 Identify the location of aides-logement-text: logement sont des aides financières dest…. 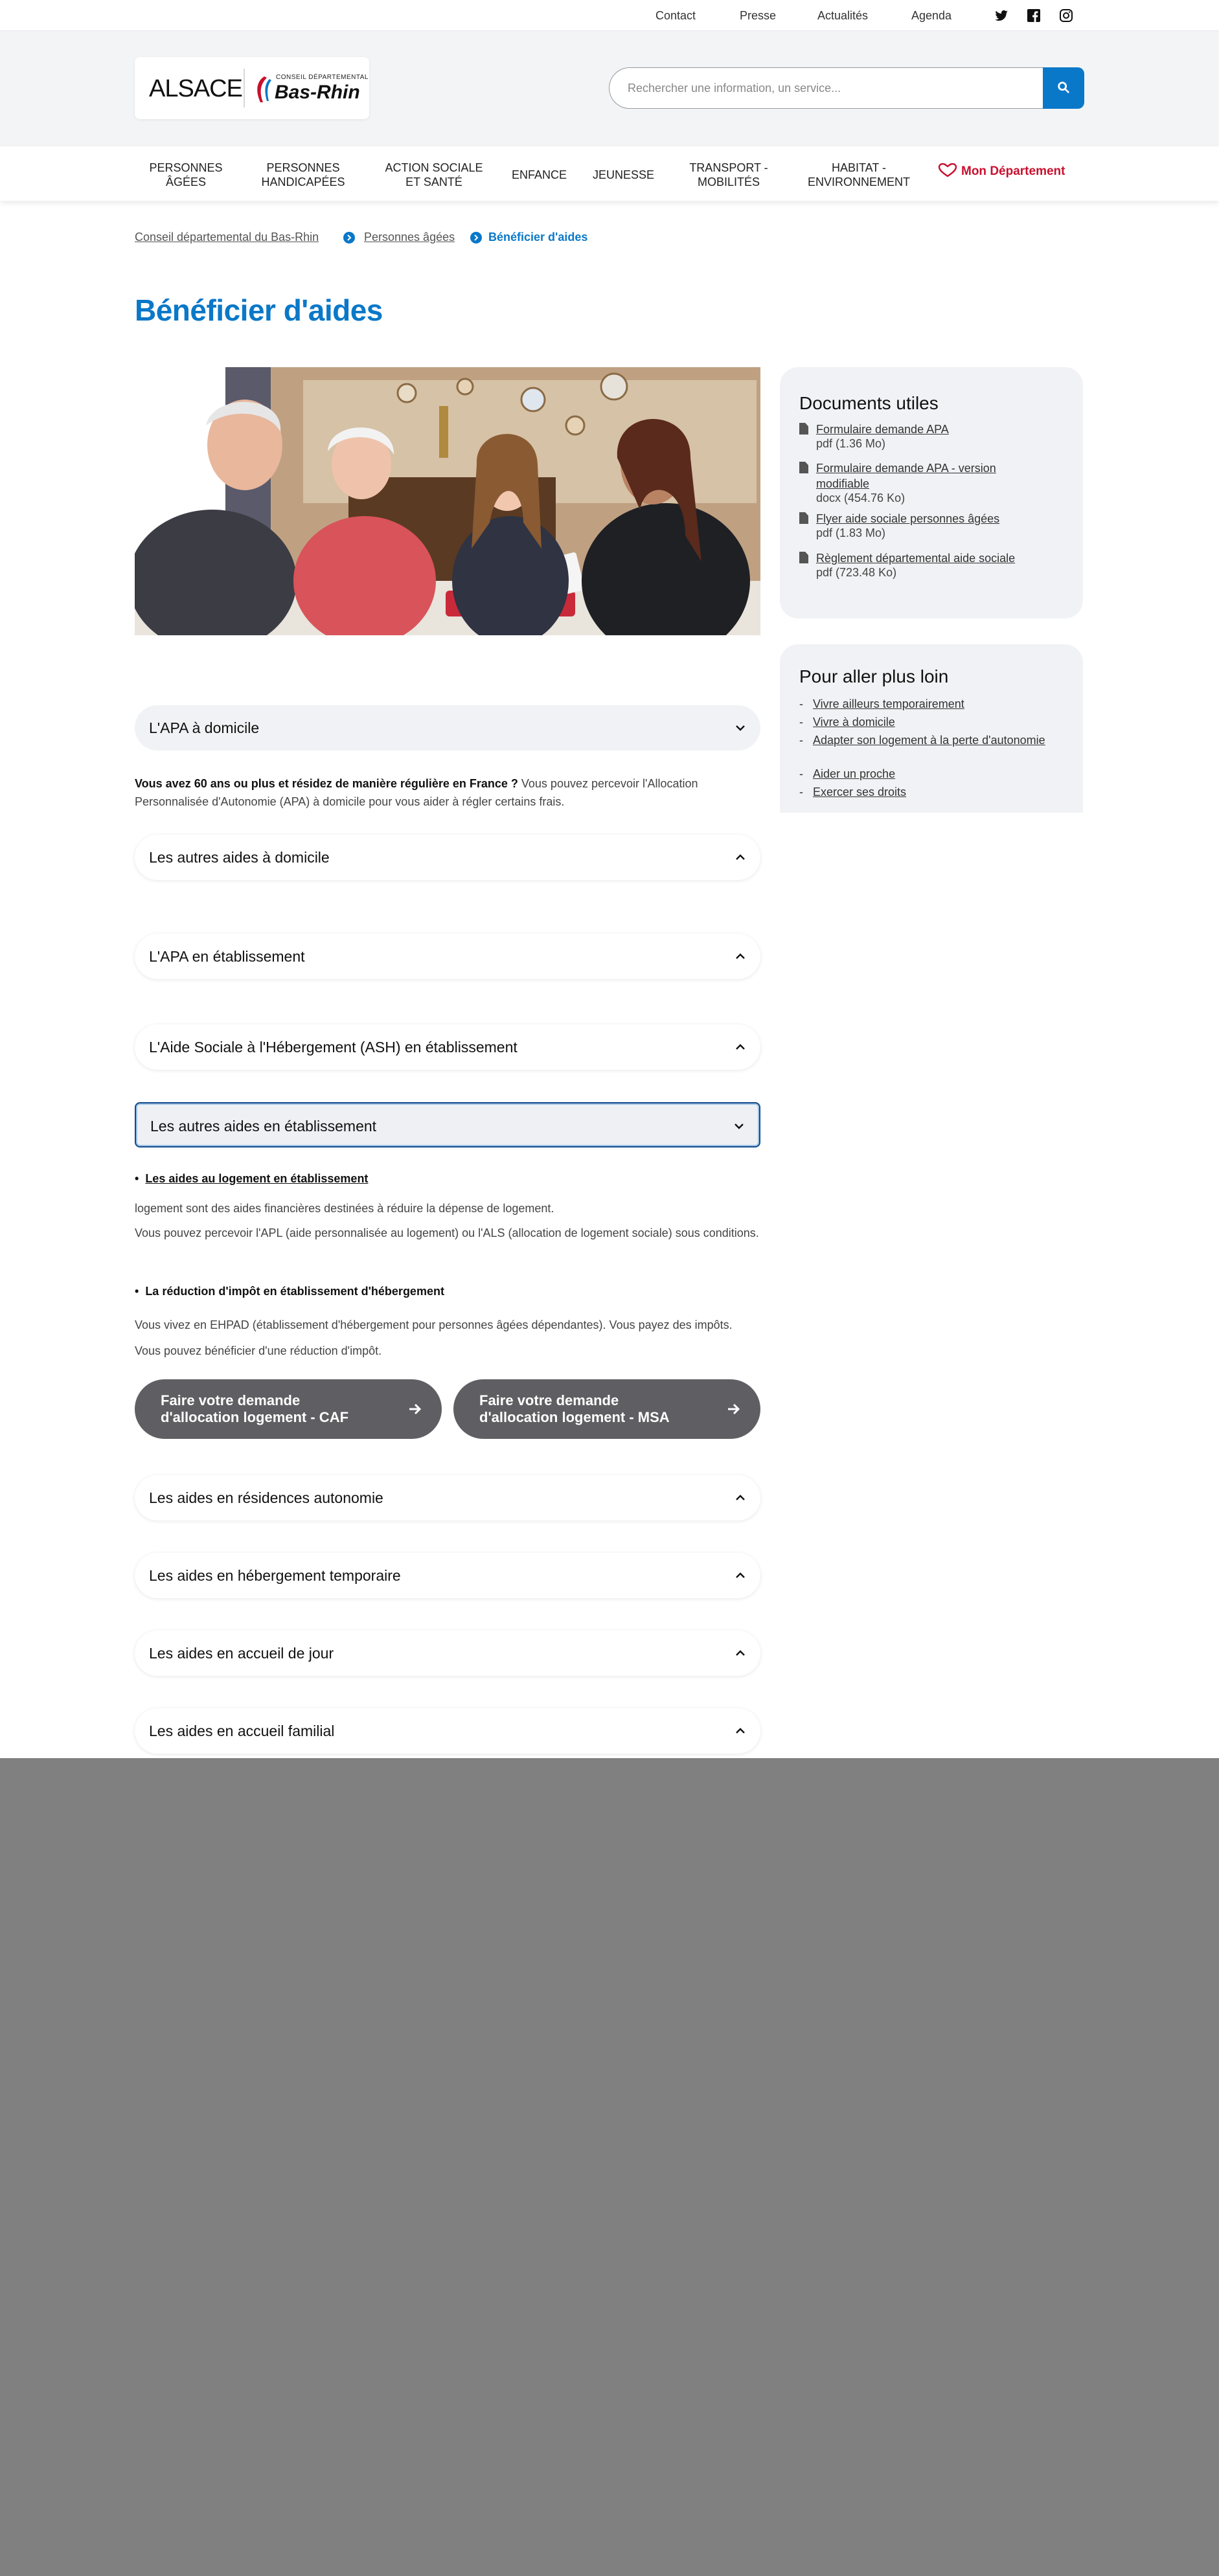
(344, 1208).